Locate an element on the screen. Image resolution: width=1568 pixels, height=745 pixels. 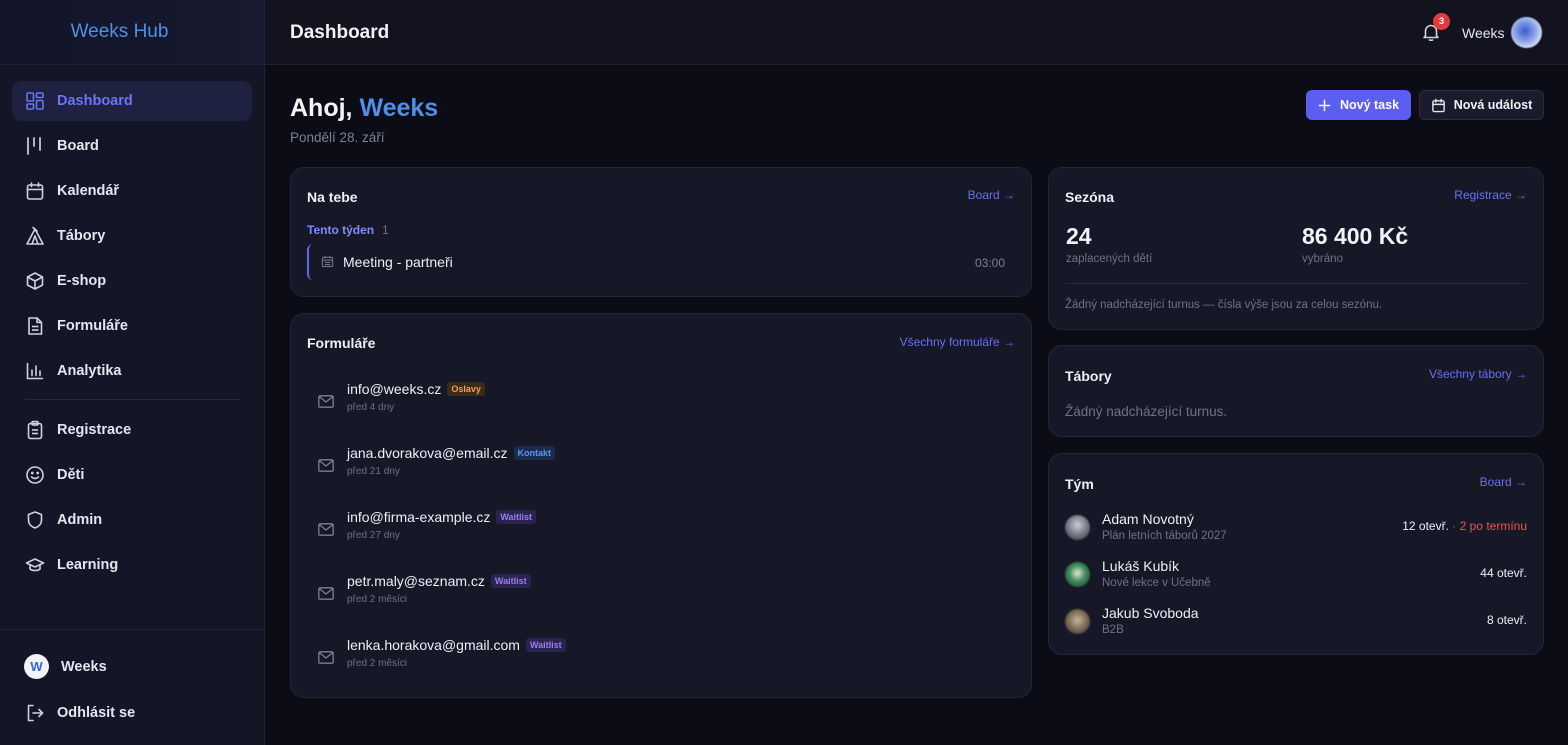
form-time-ago: před 4 dny is located at coordinates (371, 407).